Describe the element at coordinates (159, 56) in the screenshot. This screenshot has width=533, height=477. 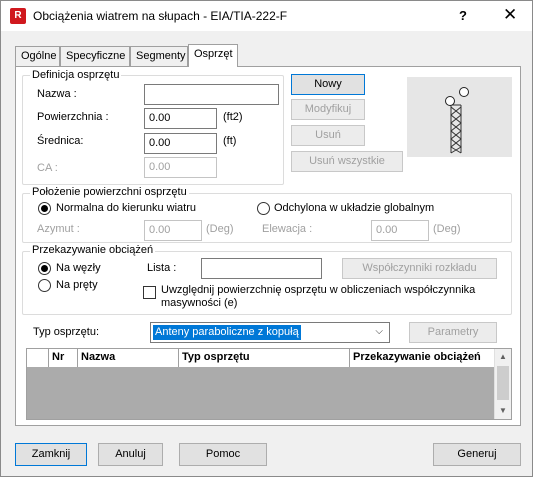
I see `tab-segments: Segmenty` at that location.